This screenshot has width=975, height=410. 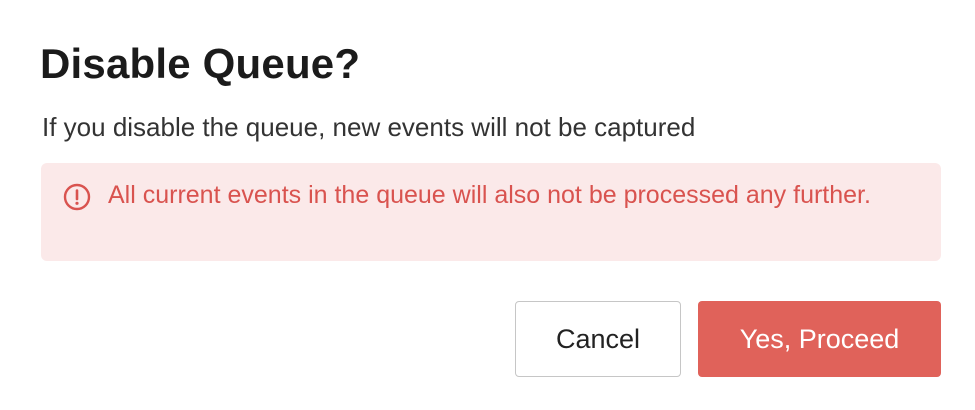 I want to click on cancel-button: Cancel, so click(x=598, y=339).